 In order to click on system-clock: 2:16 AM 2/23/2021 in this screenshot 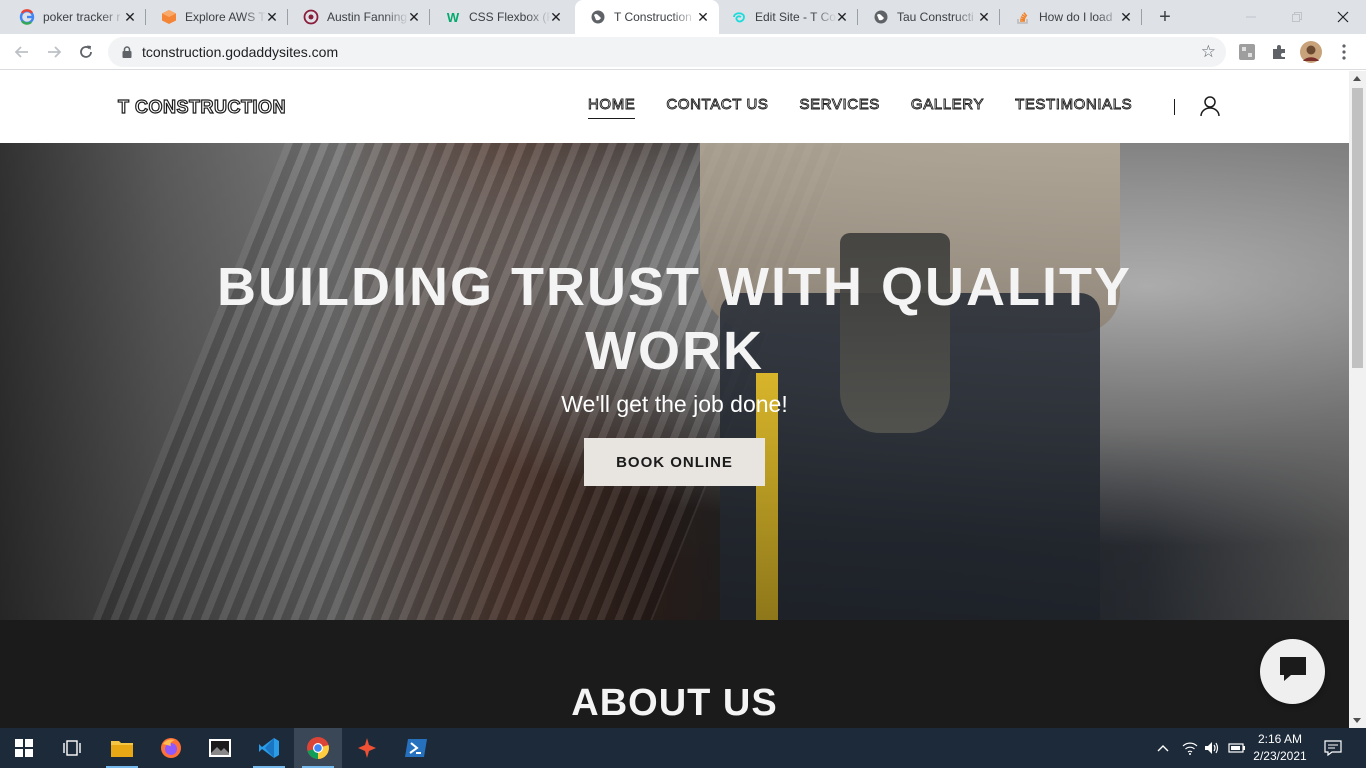, I will do `click(1280, 748)`.